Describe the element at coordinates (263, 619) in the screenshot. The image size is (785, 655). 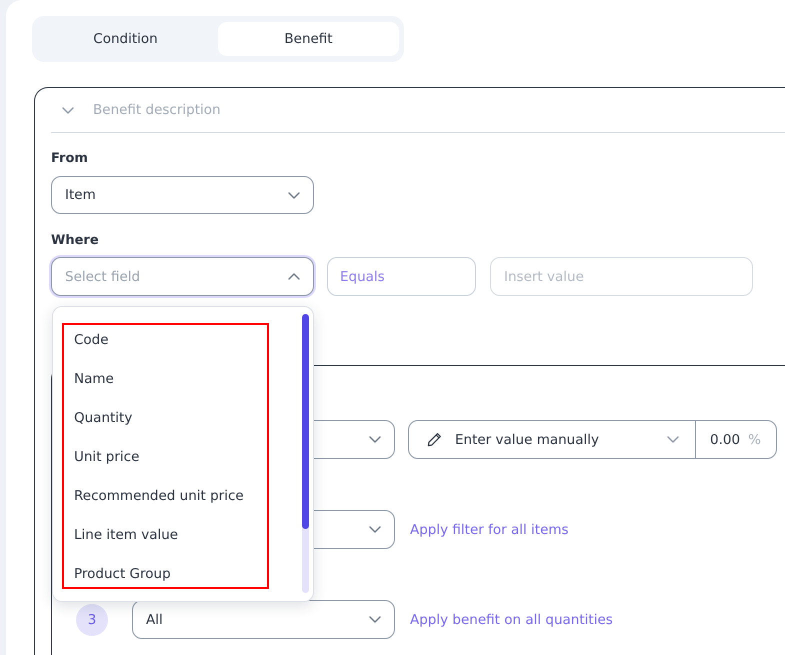
I see `select-field: All` at that location.